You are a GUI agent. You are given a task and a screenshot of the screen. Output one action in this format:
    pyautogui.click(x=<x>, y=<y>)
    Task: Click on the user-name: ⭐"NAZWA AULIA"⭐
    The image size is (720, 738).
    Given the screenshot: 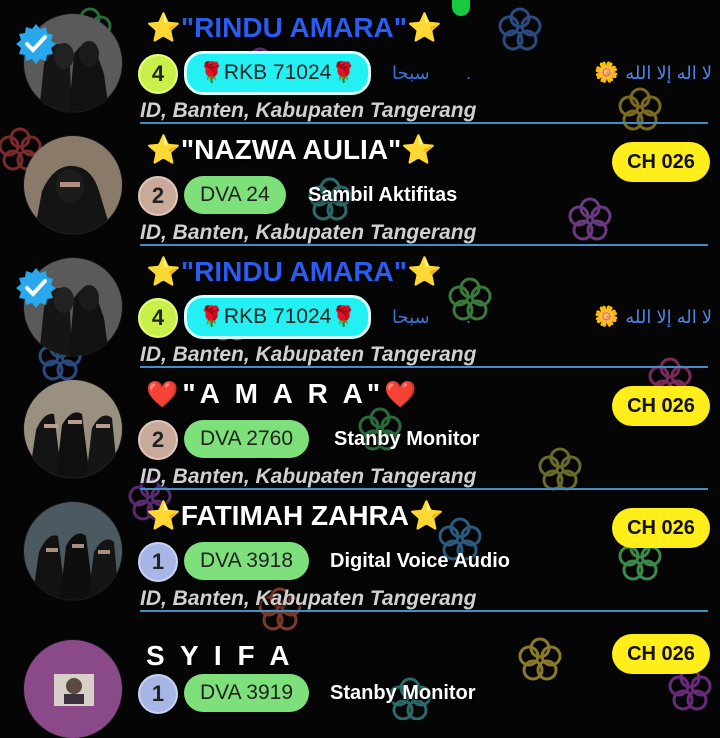 What is the action you would take?
    pyautogui.click(x=291, y=150)
    